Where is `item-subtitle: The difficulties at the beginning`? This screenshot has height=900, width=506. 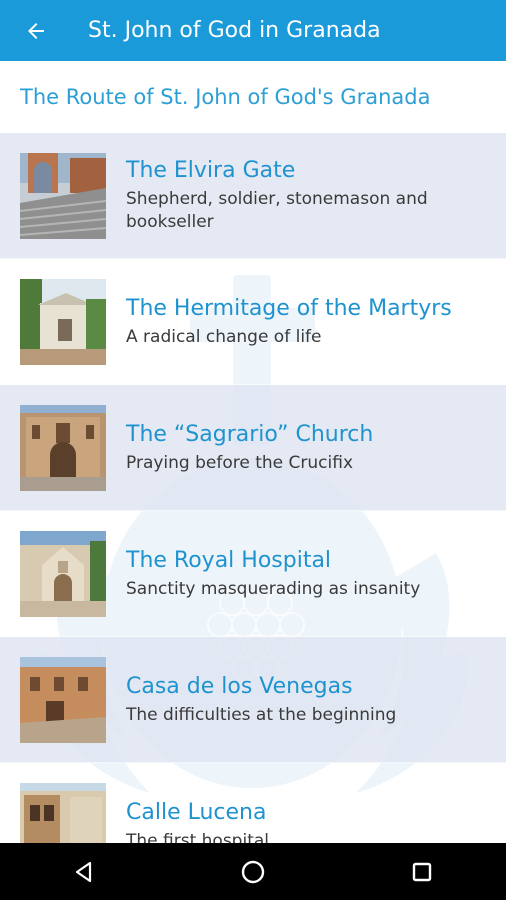
item-subtitle: The difficulties at the beginning is located at coordinates (261, 714).